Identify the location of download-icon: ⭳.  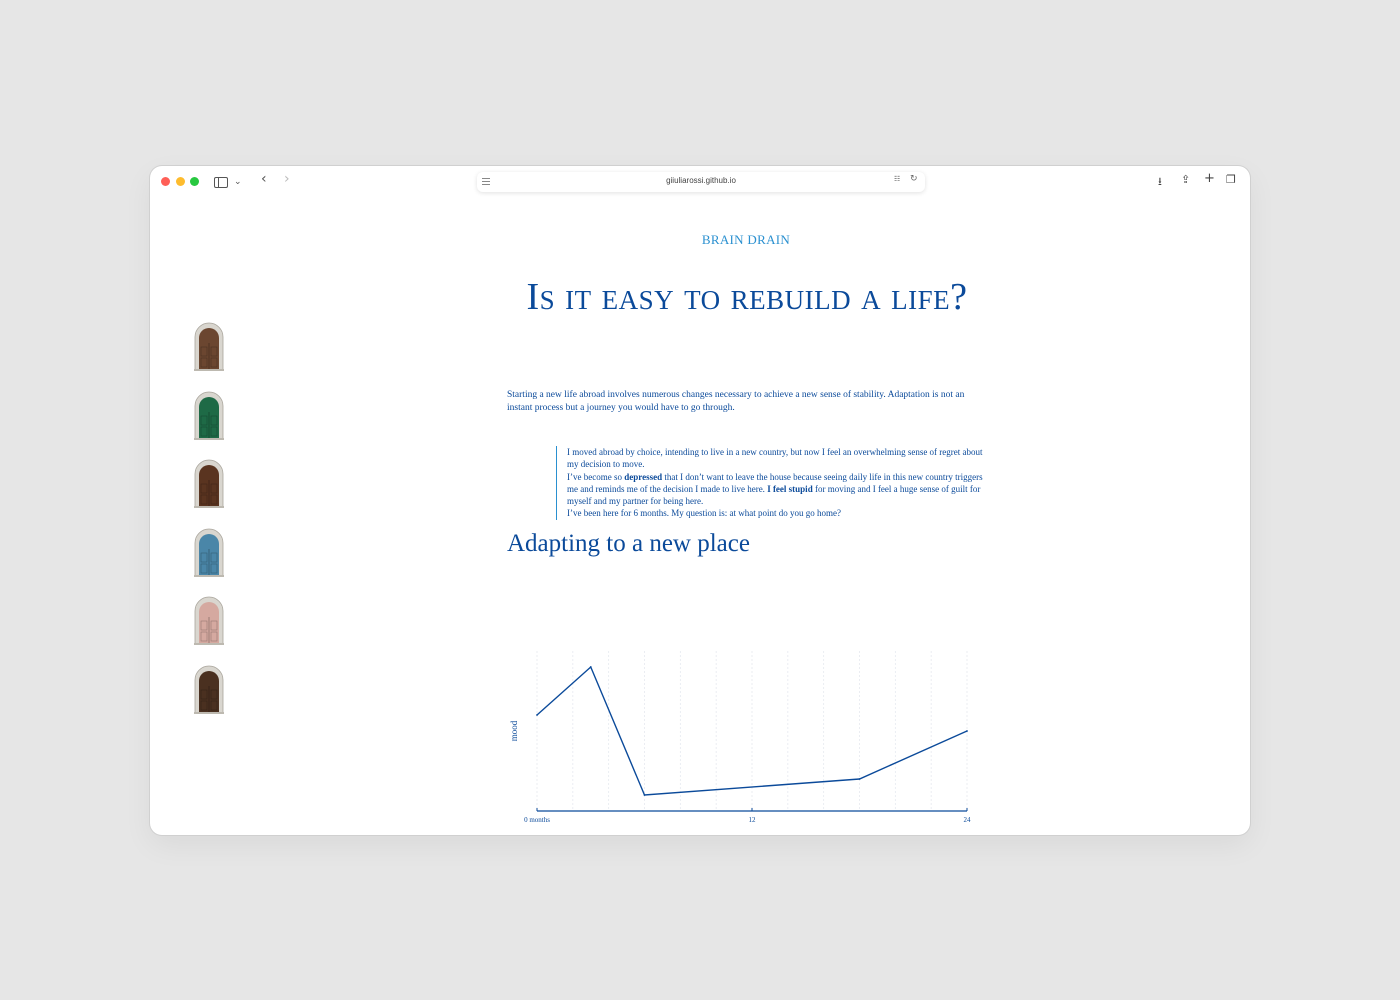
(1160, 182).